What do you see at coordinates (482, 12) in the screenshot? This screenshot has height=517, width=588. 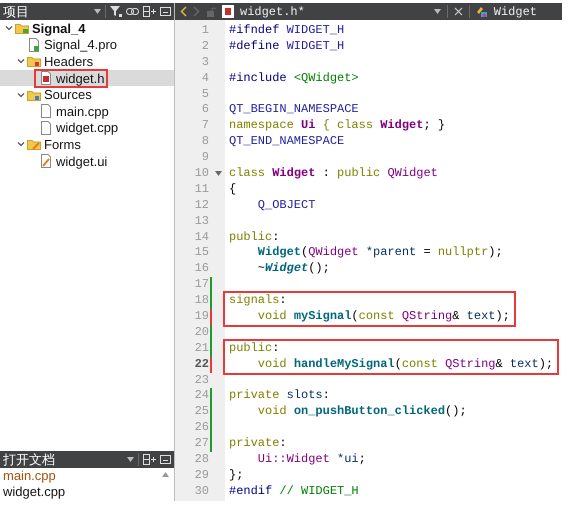 I see `class-icon` at bounding box center [482, 12].